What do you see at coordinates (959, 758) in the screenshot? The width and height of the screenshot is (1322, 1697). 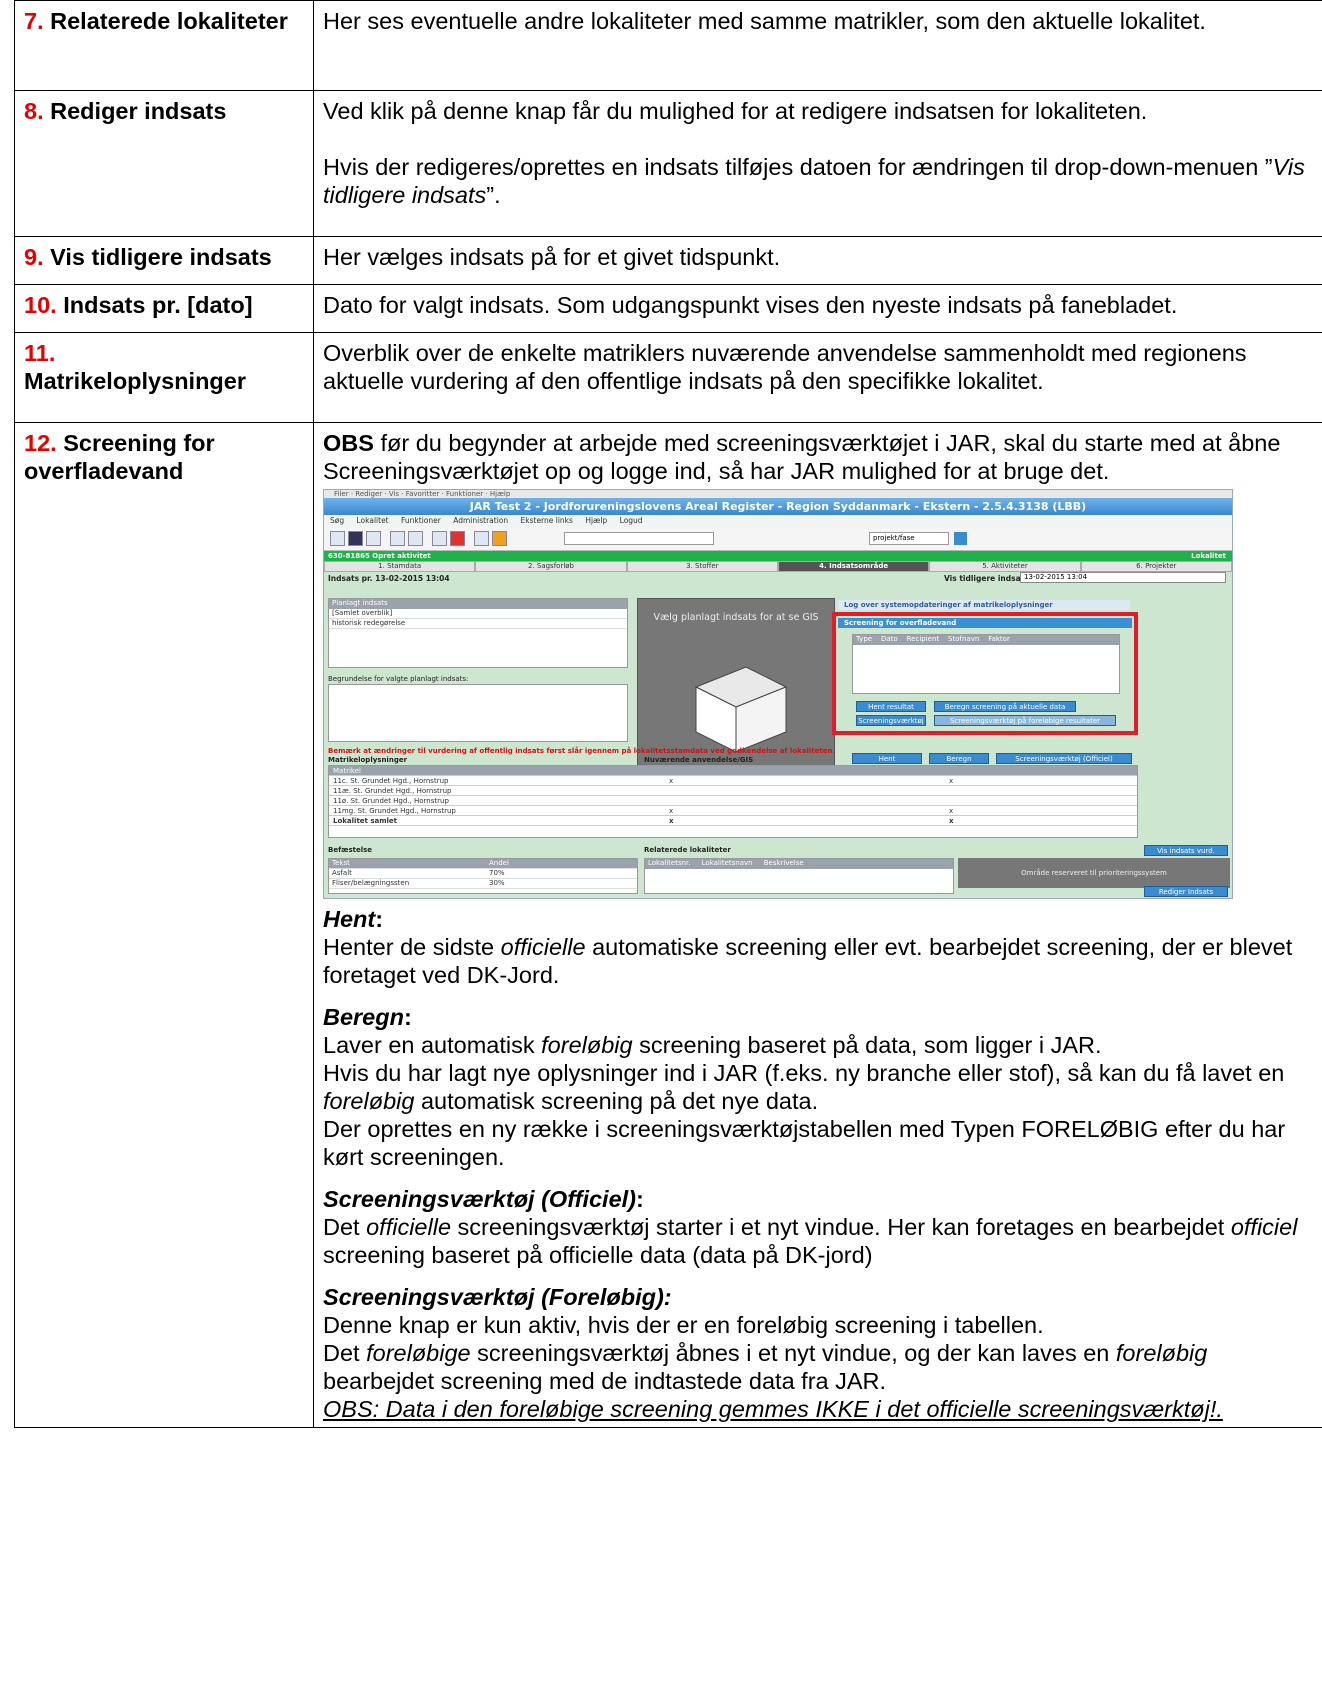 I see `beregn-small-button: Beregn` at bounding box center [959, 758].